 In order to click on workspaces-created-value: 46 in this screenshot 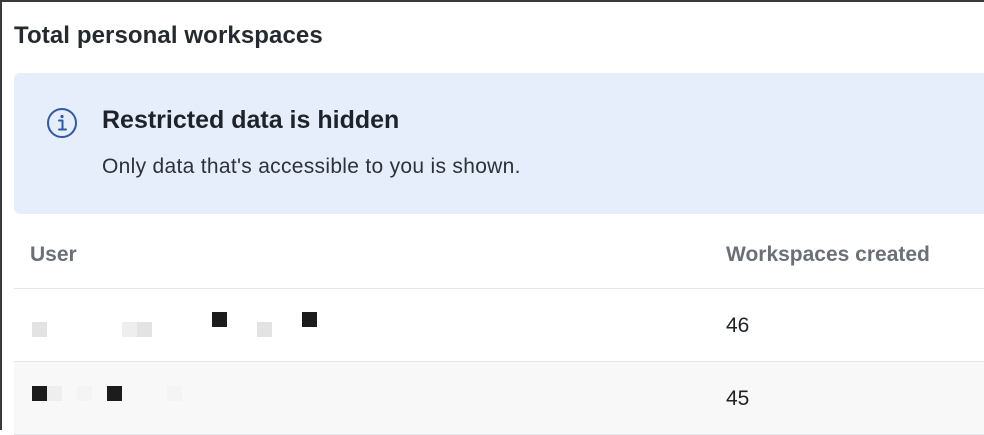, I will do `click(738, 325)`.